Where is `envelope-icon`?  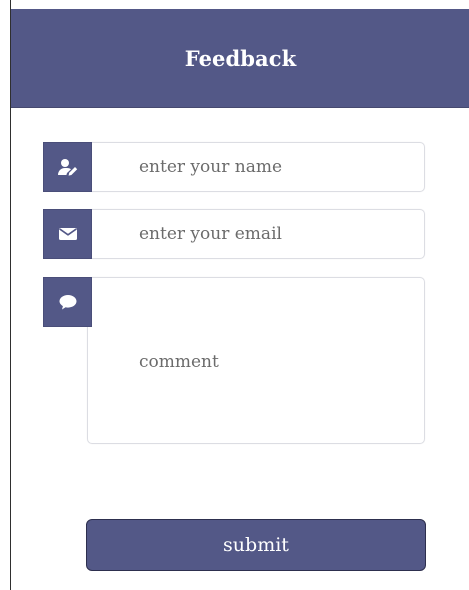 envelope-icon is located at coordinates (67, 234).